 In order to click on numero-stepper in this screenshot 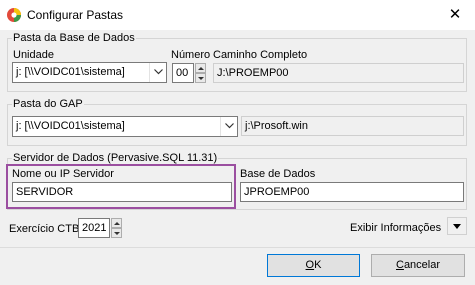, I will do `click(200, 73)`.